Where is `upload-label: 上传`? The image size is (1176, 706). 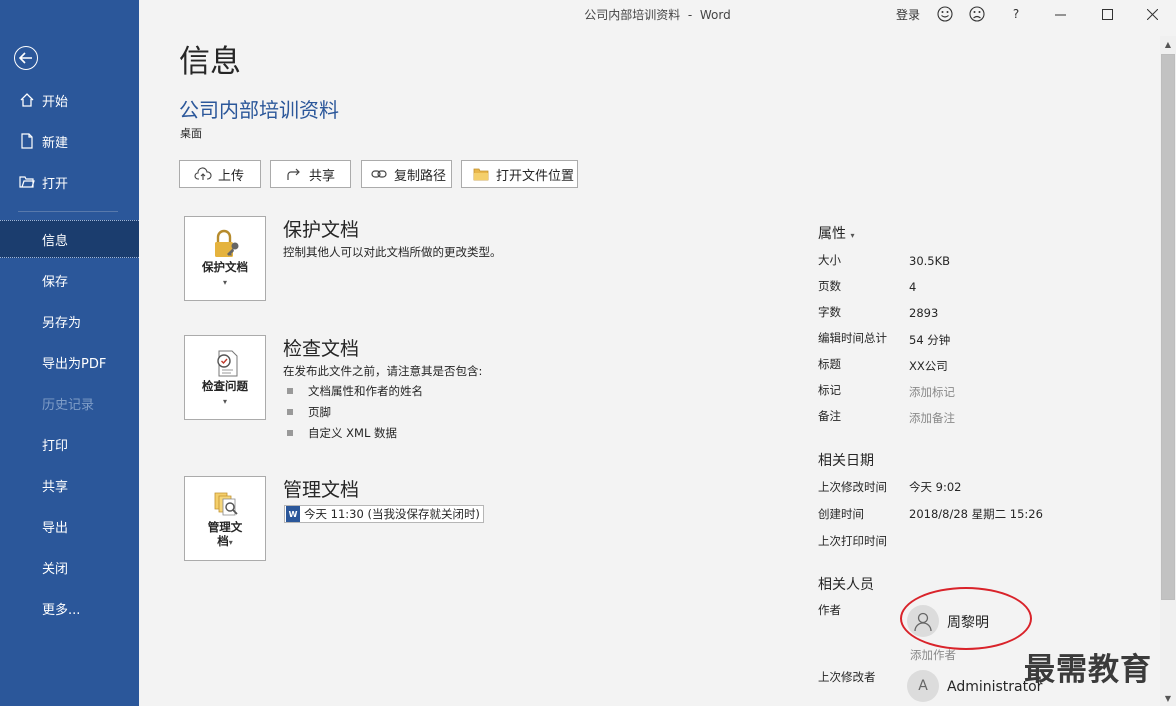
upload-label: 上传 is located at coordinates (231, 176).